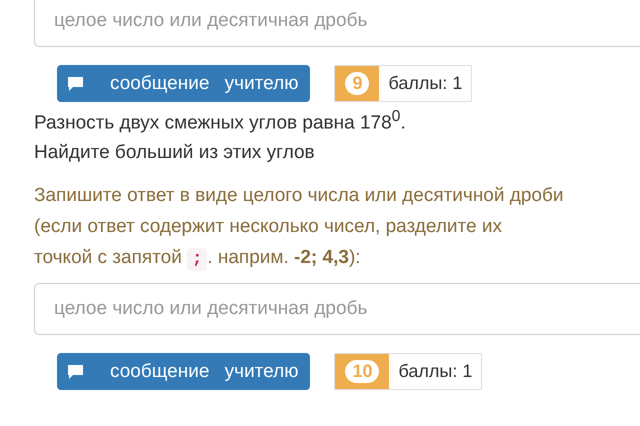 Image resolution: width=640 pixels, height=426 pixels. What do you see at coordinates (220, 121) in the screenshot?
I see `question-text: Разность двух смежных углов равна 178$^{0}$.` at bounding box center [220, 121].